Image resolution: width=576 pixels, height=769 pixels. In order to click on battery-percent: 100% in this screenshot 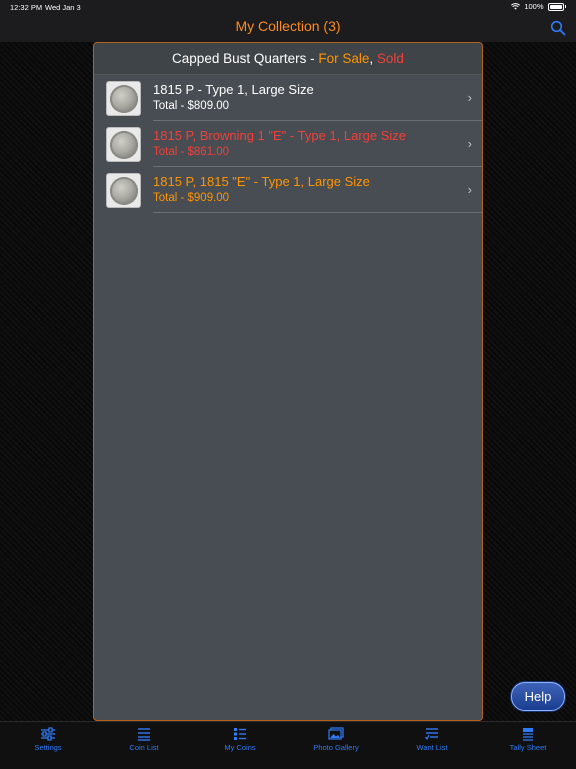, I will do `click(534, 6)`.